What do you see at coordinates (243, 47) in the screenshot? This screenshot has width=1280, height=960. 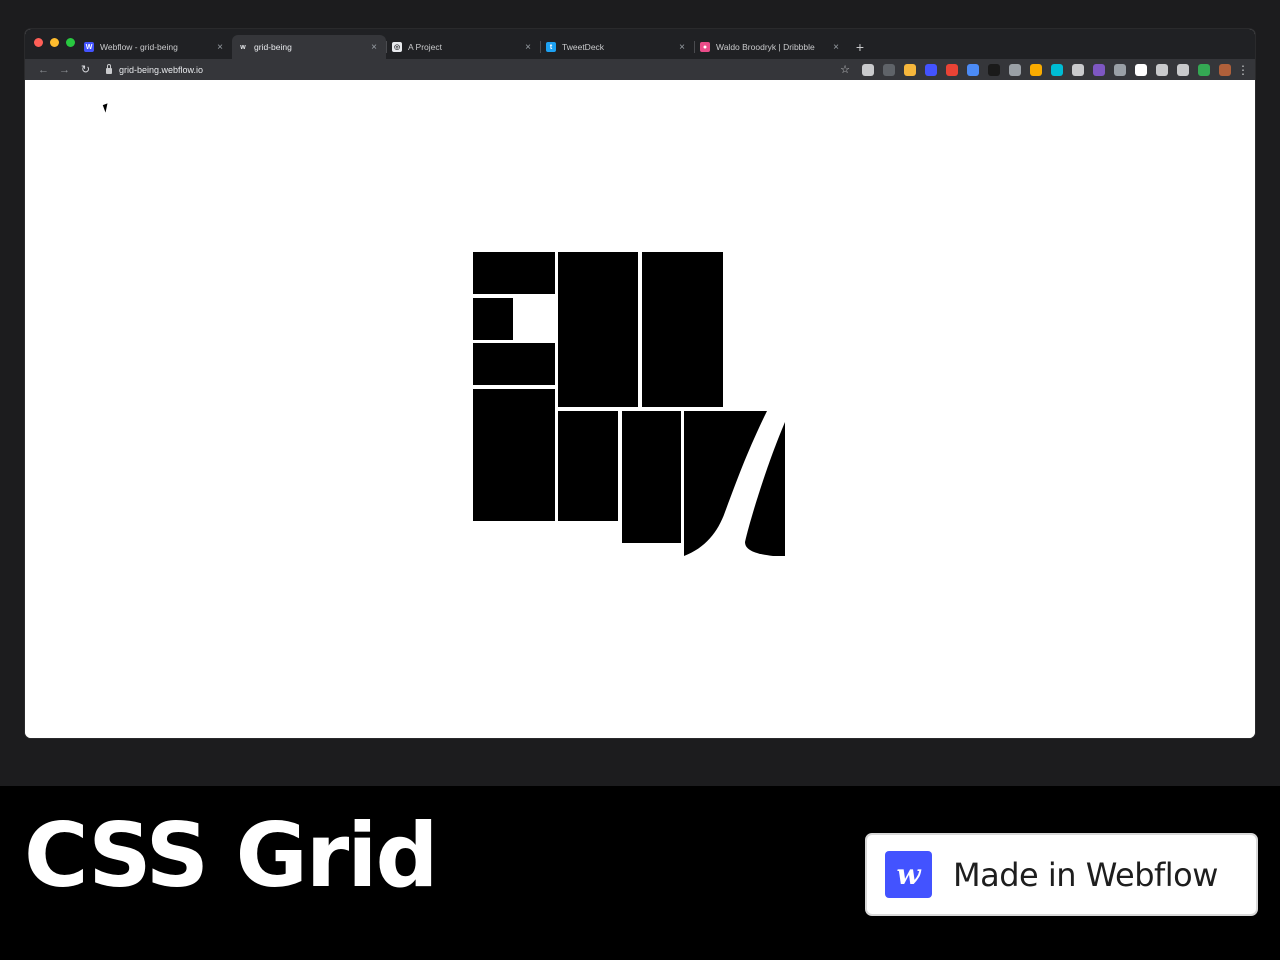 I see `webflow-icon: w` at bounding box center [243, 47].